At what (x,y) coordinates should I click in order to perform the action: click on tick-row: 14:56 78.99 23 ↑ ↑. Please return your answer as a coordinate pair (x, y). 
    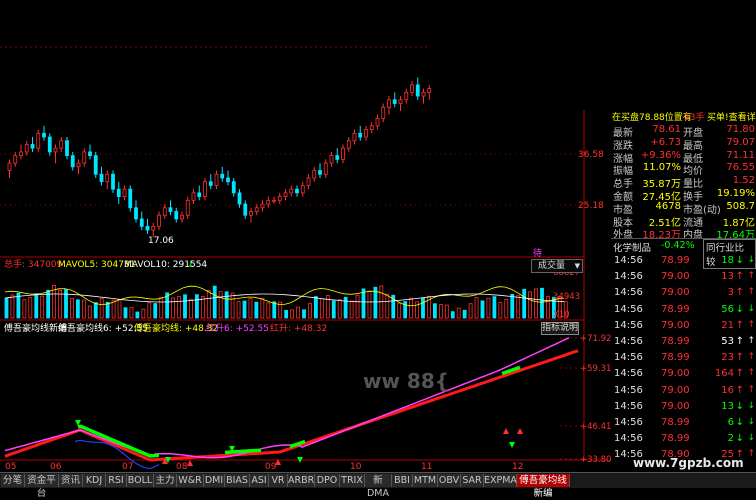
    Looking at the image, I should click on (683, 358).